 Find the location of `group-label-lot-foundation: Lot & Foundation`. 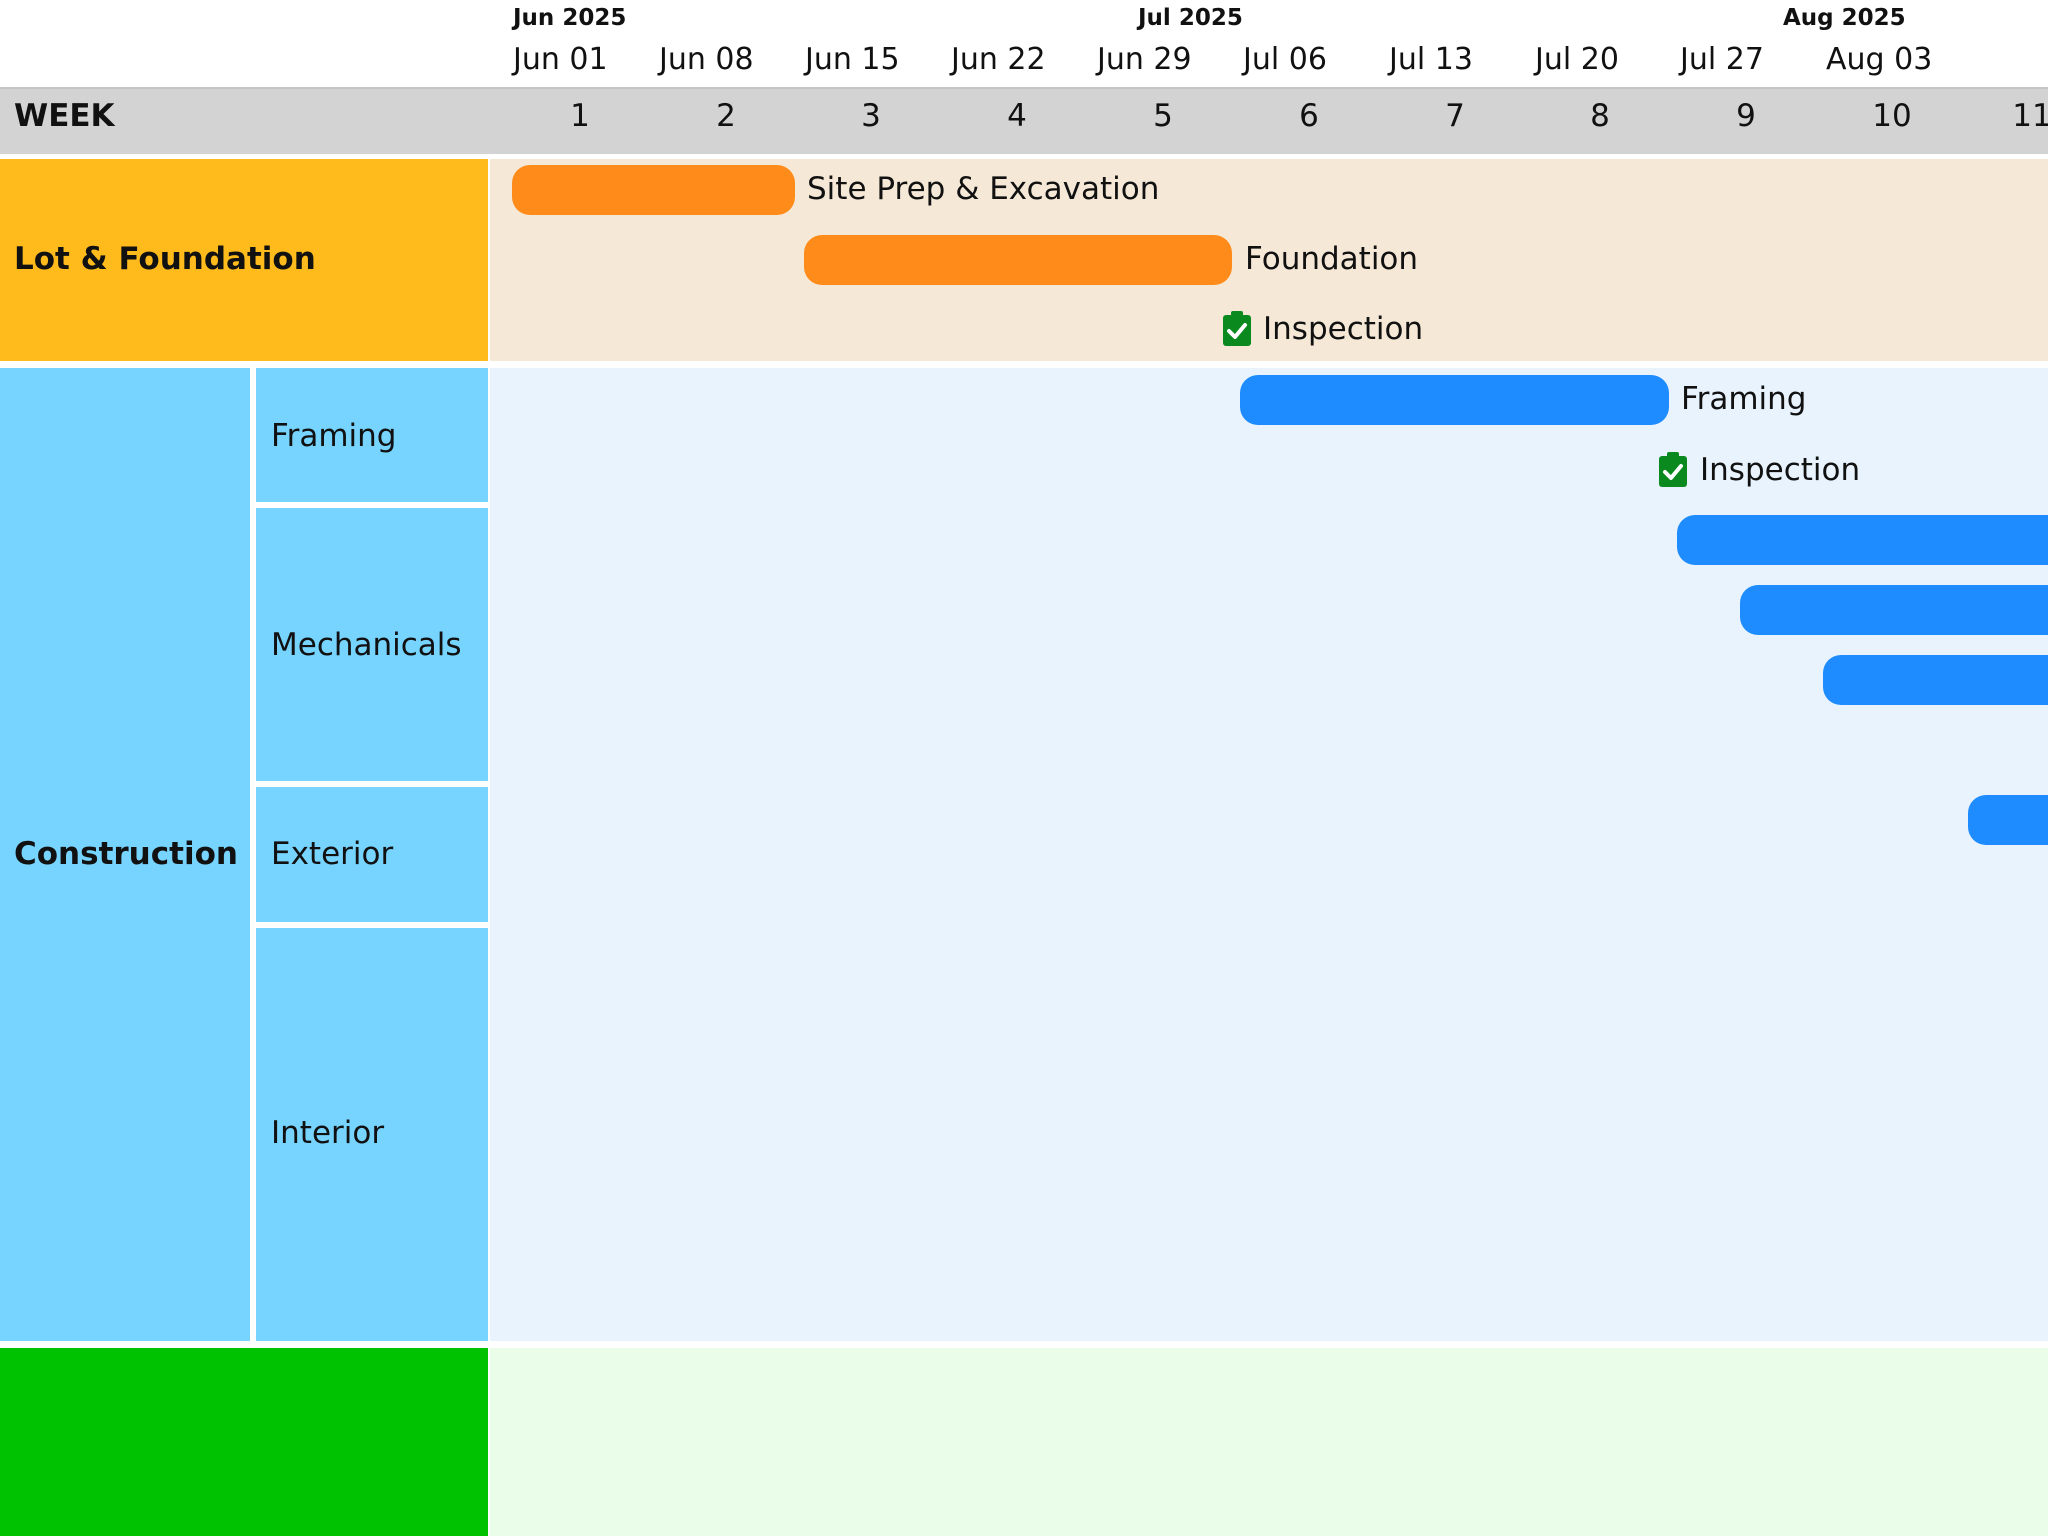

group-label-lot-foundation: Lot & Foundation is located at coordinates (165, 259).